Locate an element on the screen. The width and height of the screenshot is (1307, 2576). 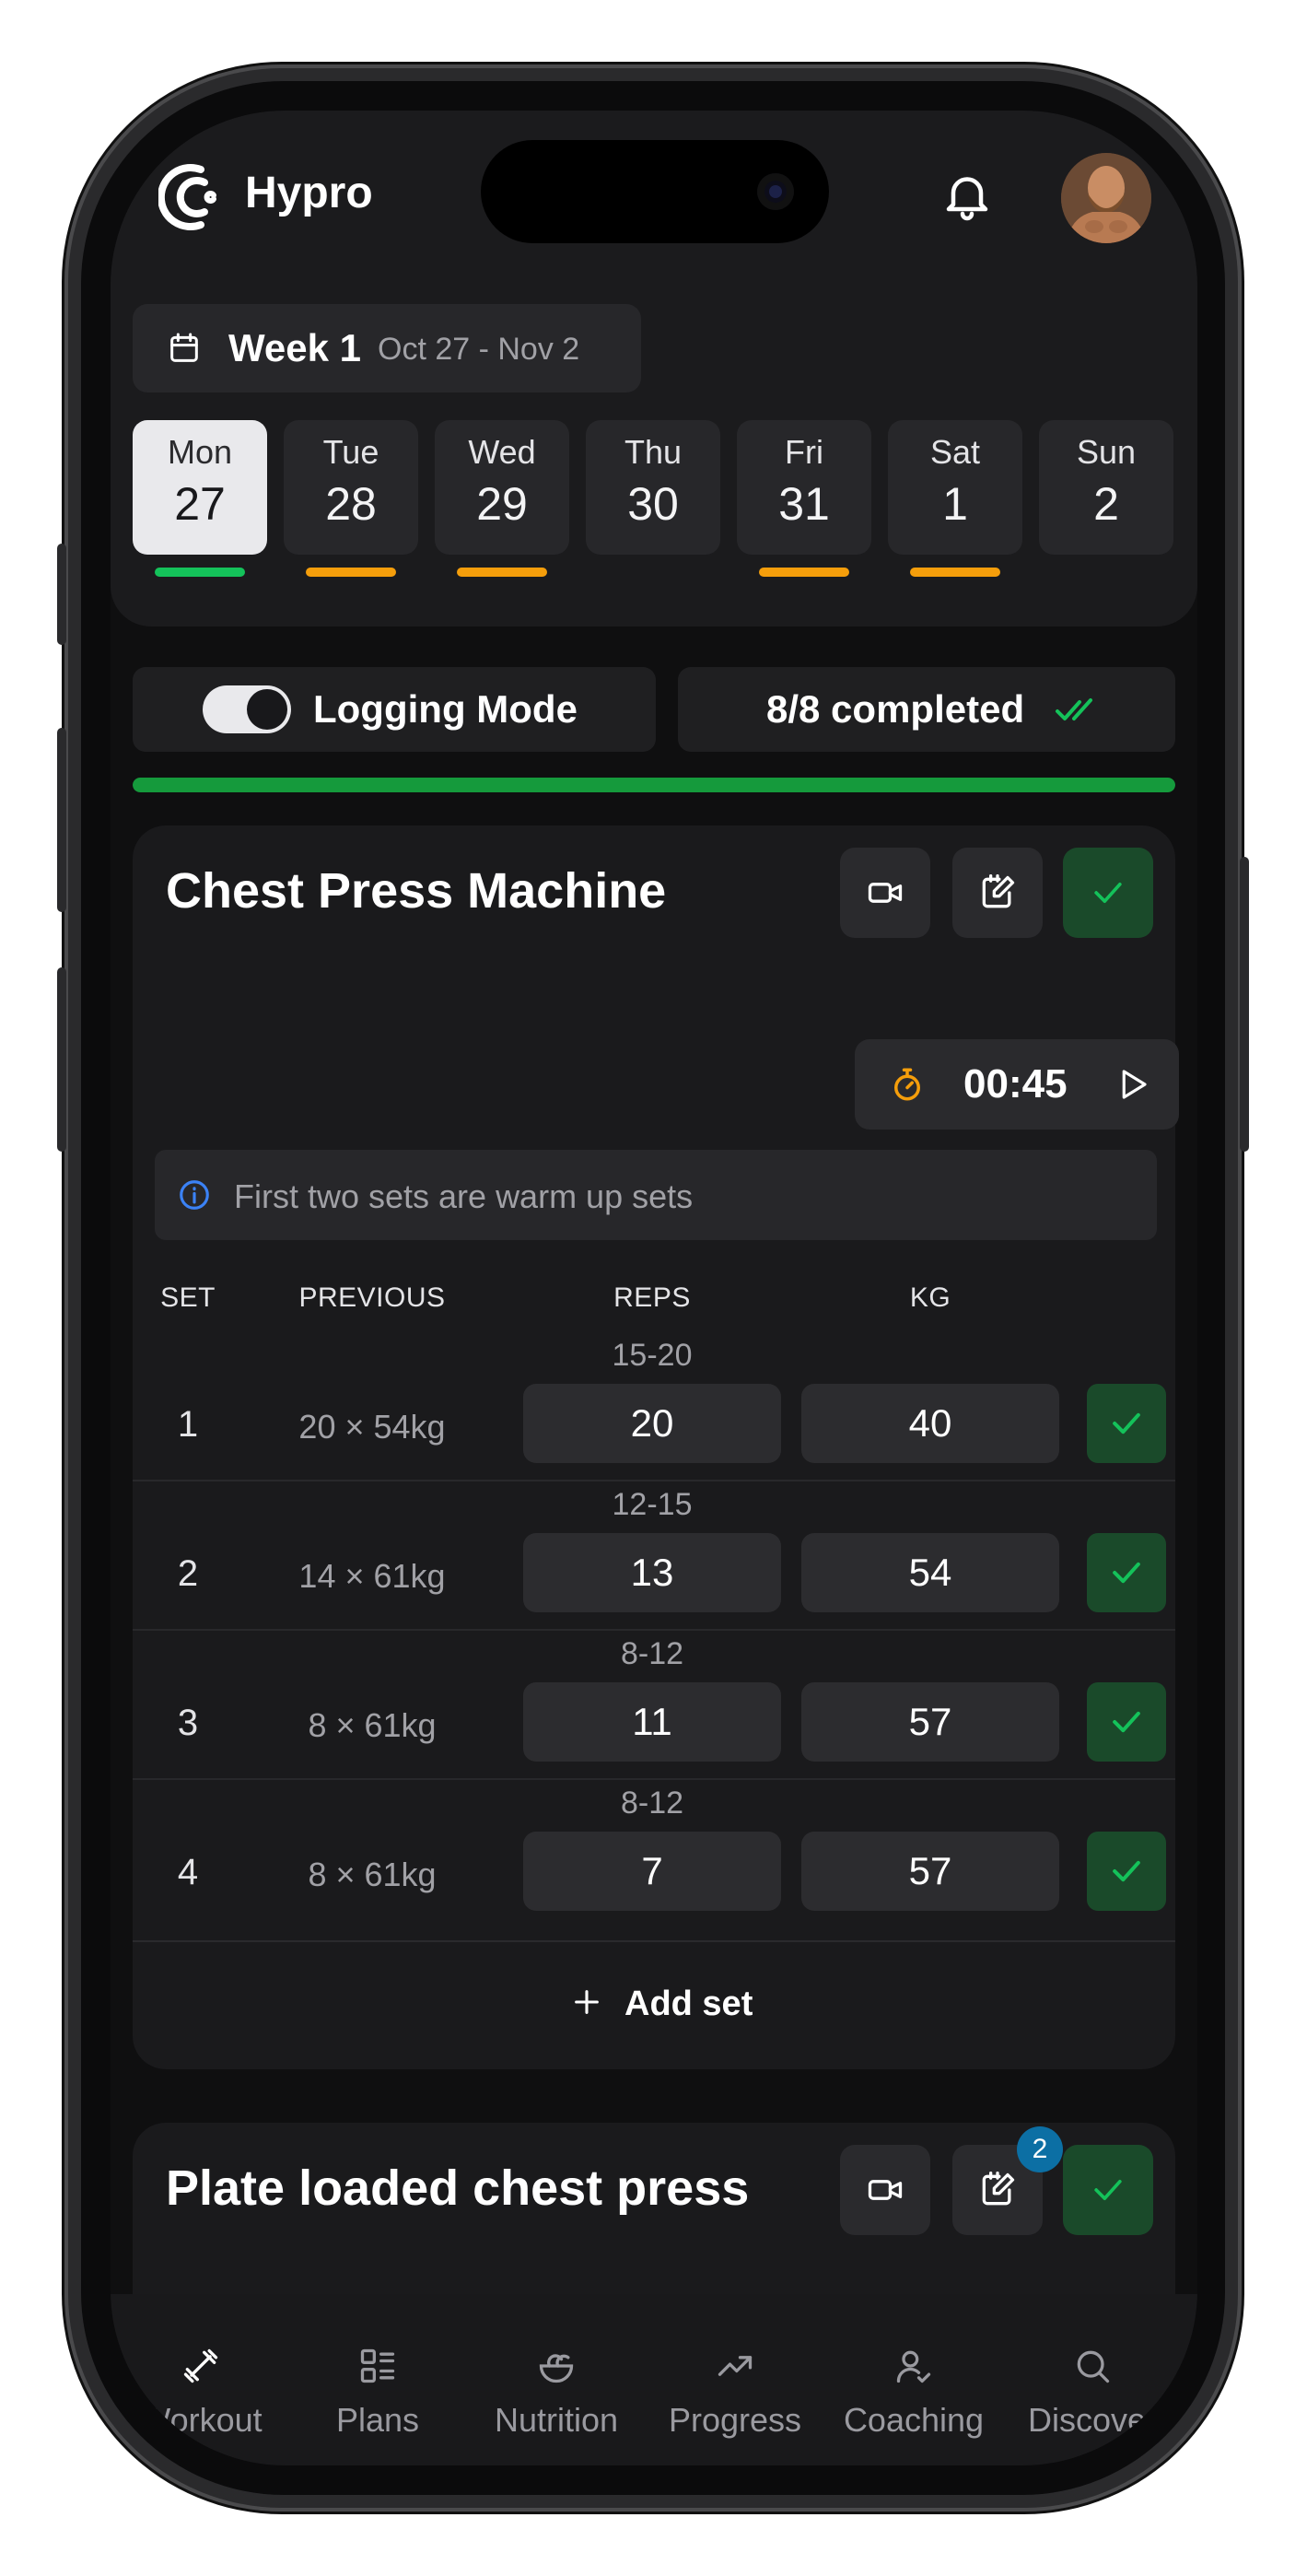
tab-coaching: Coaching is located at coordinates (914, 2379).